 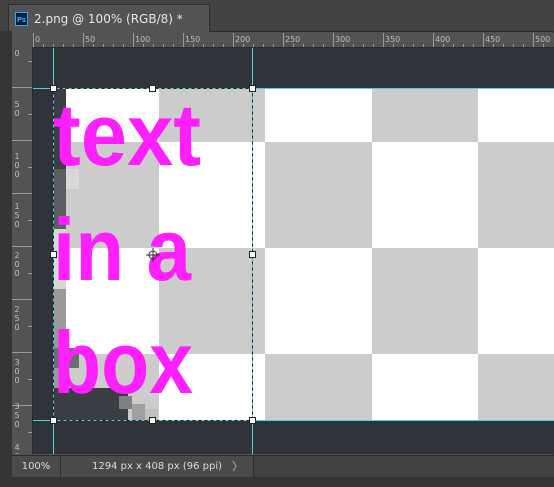 I want to click on ruler-origin-corner, so click(x=22, y=40).